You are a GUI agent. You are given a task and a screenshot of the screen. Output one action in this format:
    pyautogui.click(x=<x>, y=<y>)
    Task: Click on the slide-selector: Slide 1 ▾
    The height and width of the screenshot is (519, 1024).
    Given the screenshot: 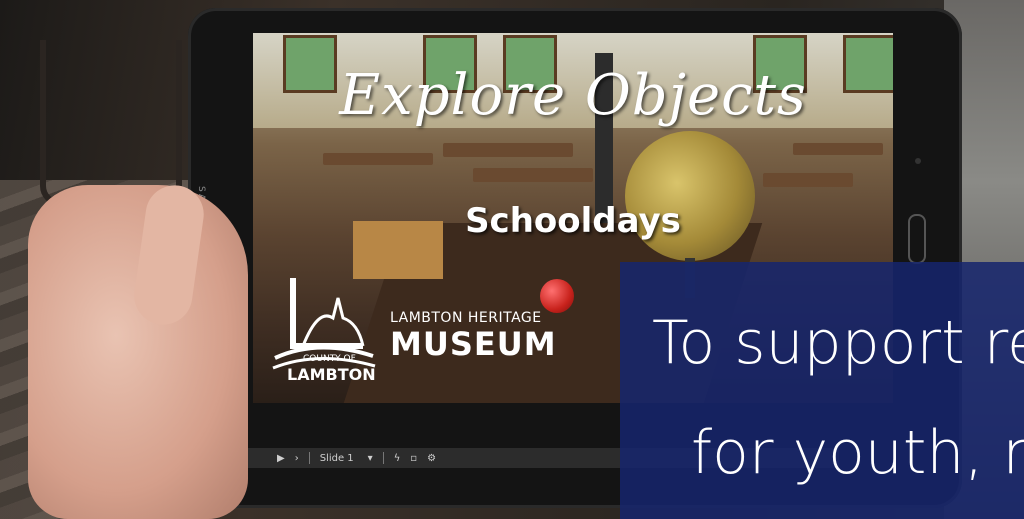 What is the action you would take?
    pyautogui.click(x=346, y=458)
    